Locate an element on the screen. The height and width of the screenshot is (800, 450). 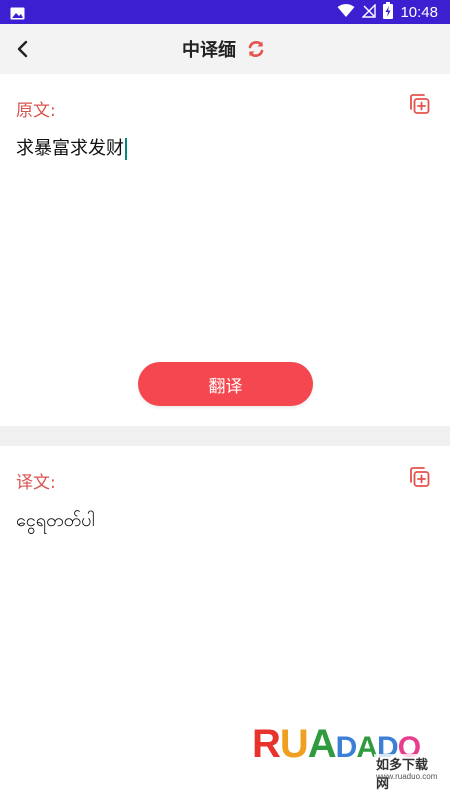
source-input: 求暴富求发财 is located at coordinates (71, 147).